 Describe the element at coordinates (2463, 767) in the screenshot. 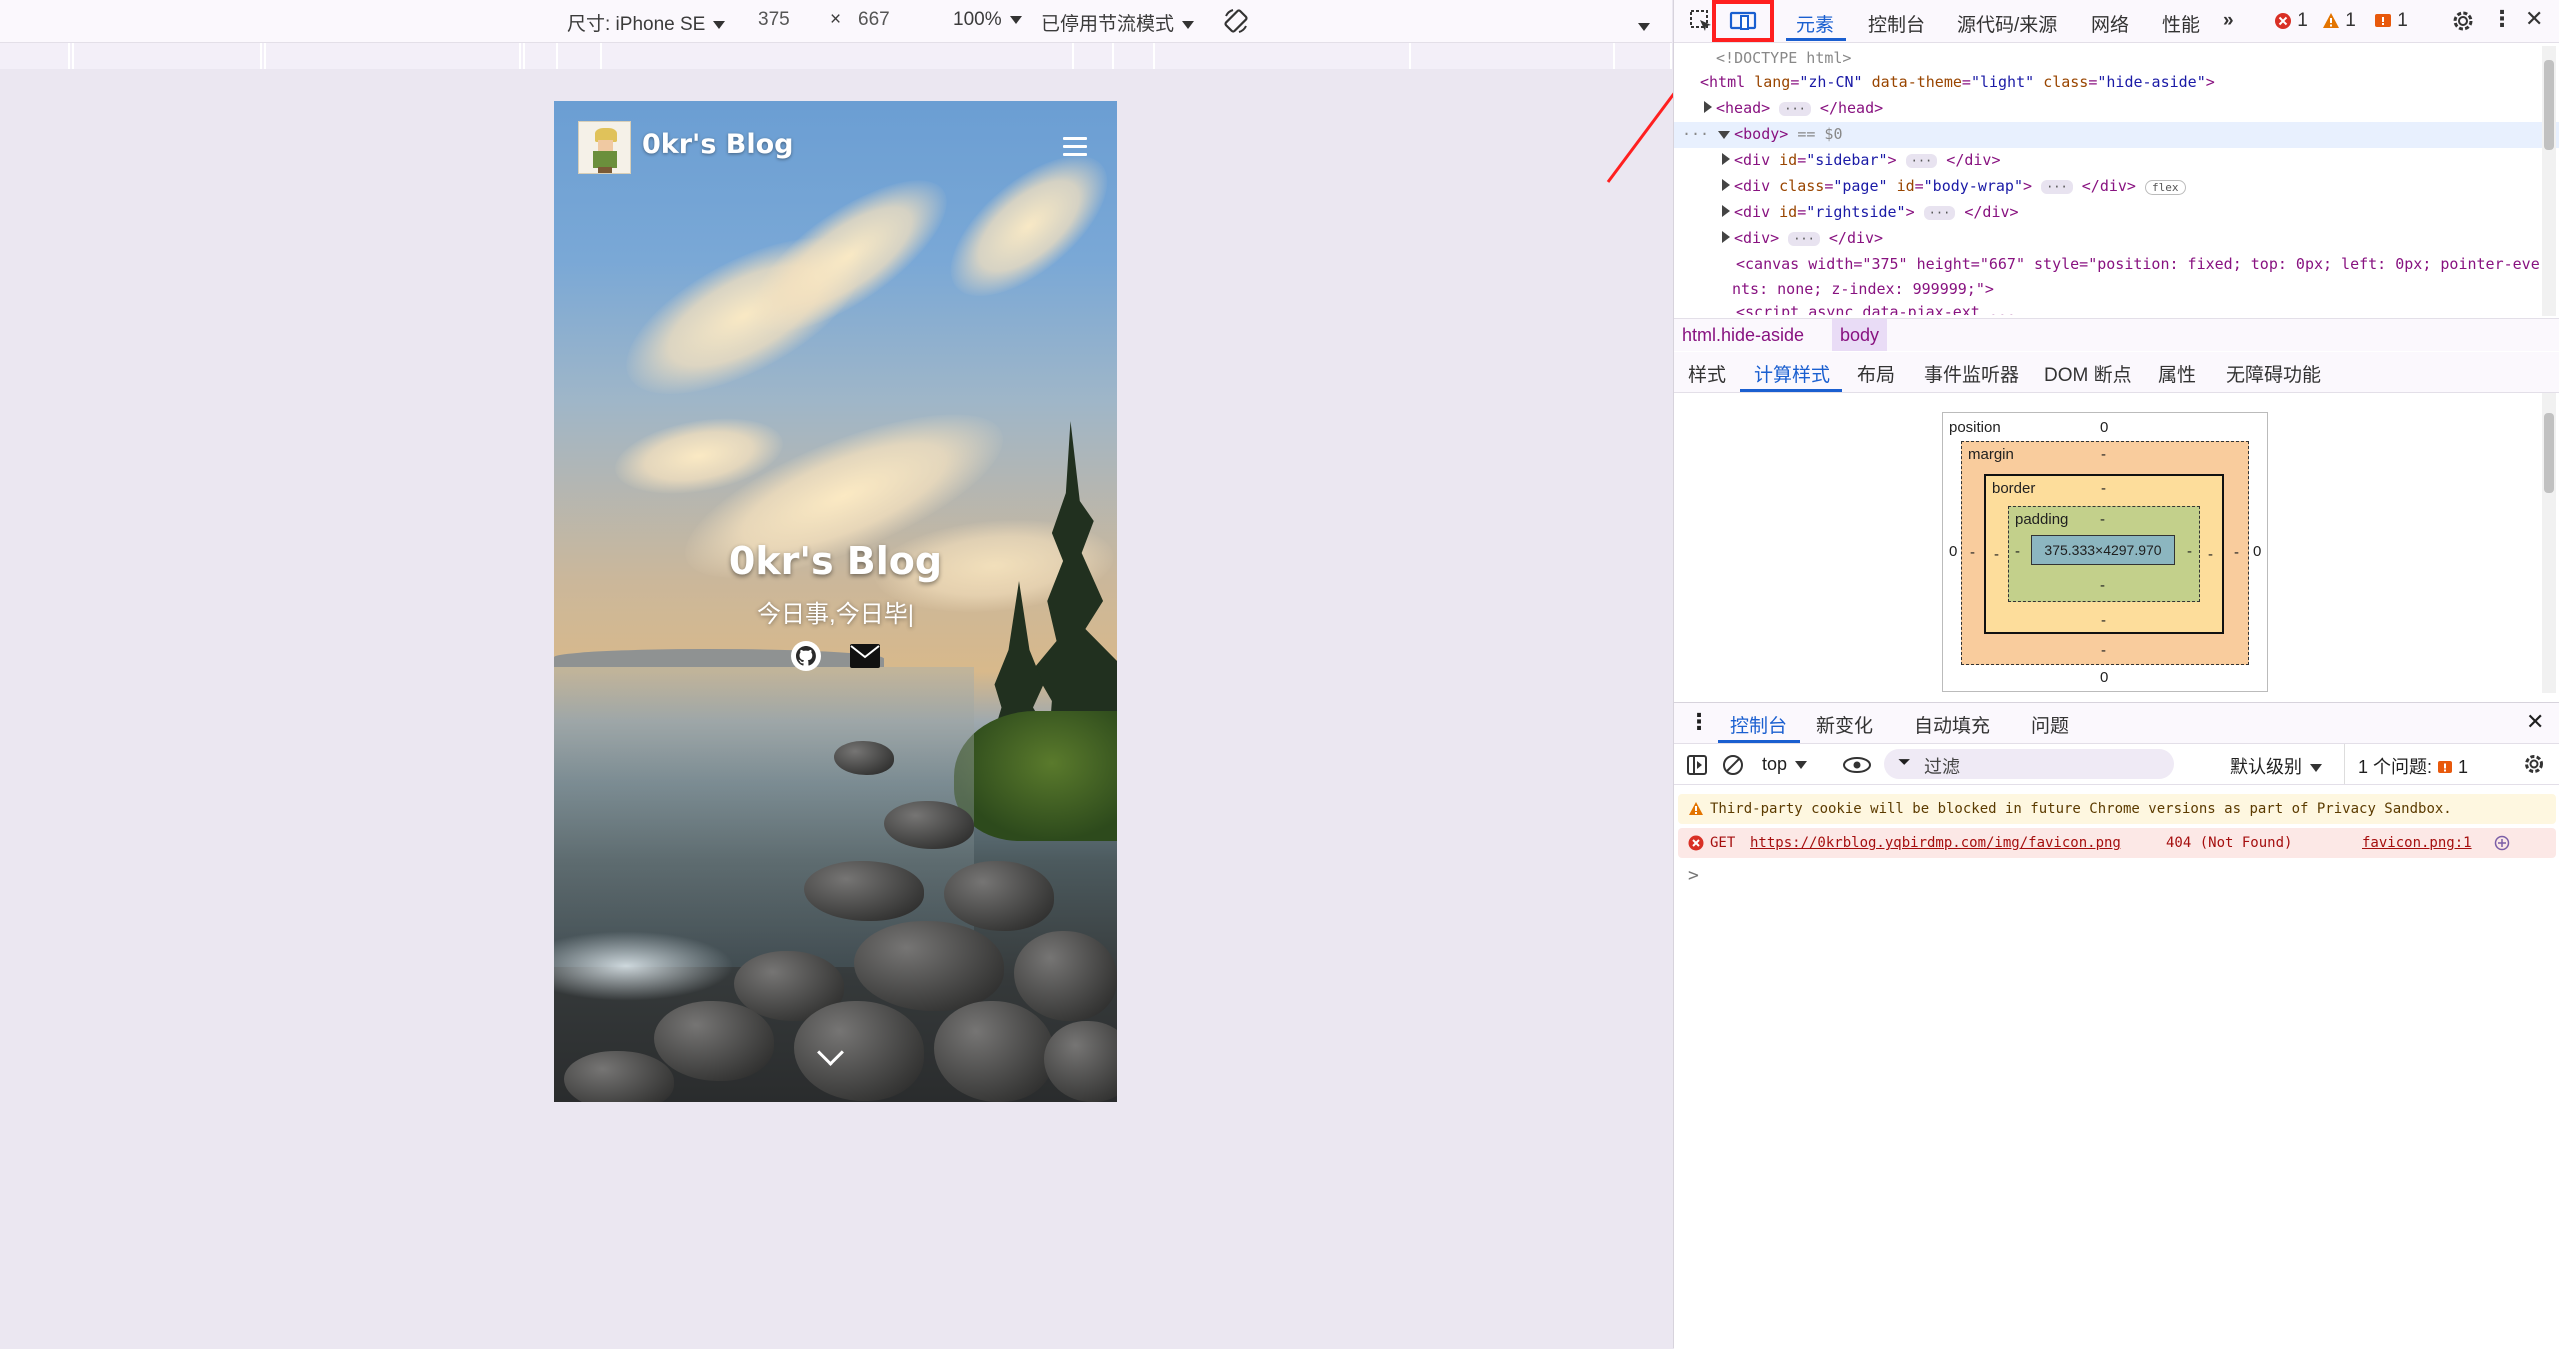

I see `issues-count: 1` at that location.